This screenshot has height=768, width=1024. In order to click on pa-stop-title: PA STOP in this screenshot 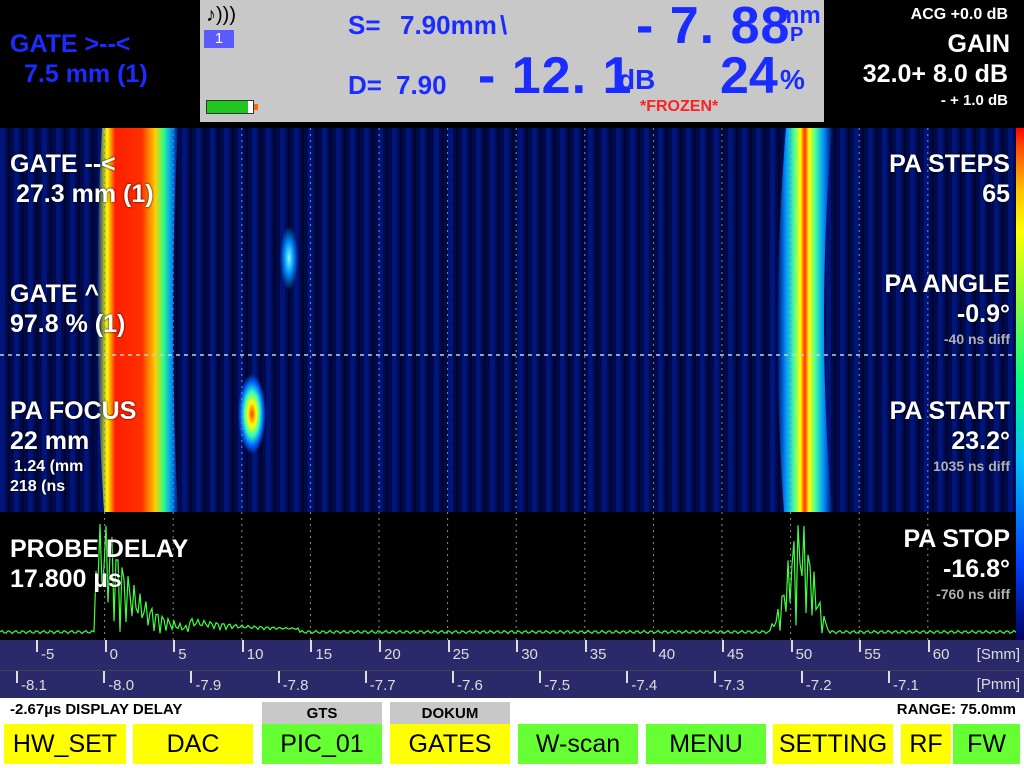, I will do `click(956, 539)`.